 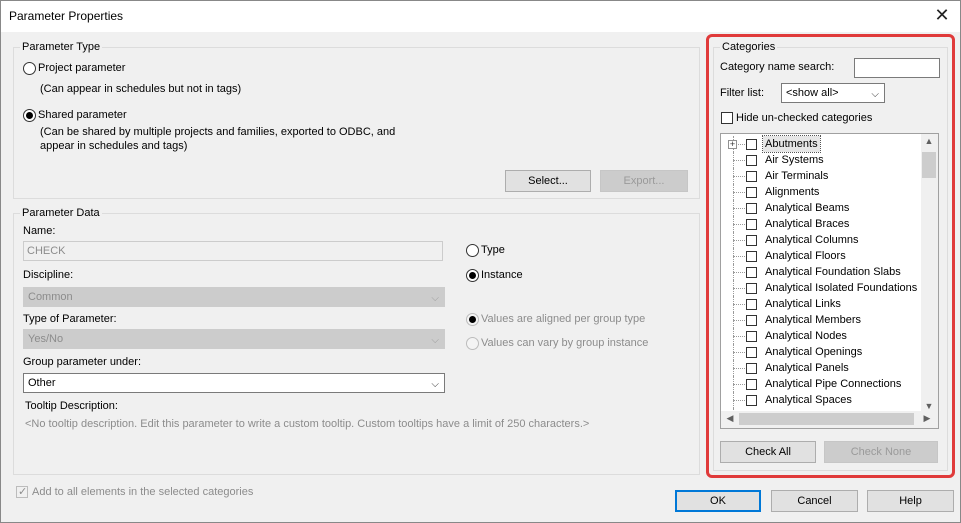 I want to click on category-item: Analytical Floors, so click(x=821, y=256).